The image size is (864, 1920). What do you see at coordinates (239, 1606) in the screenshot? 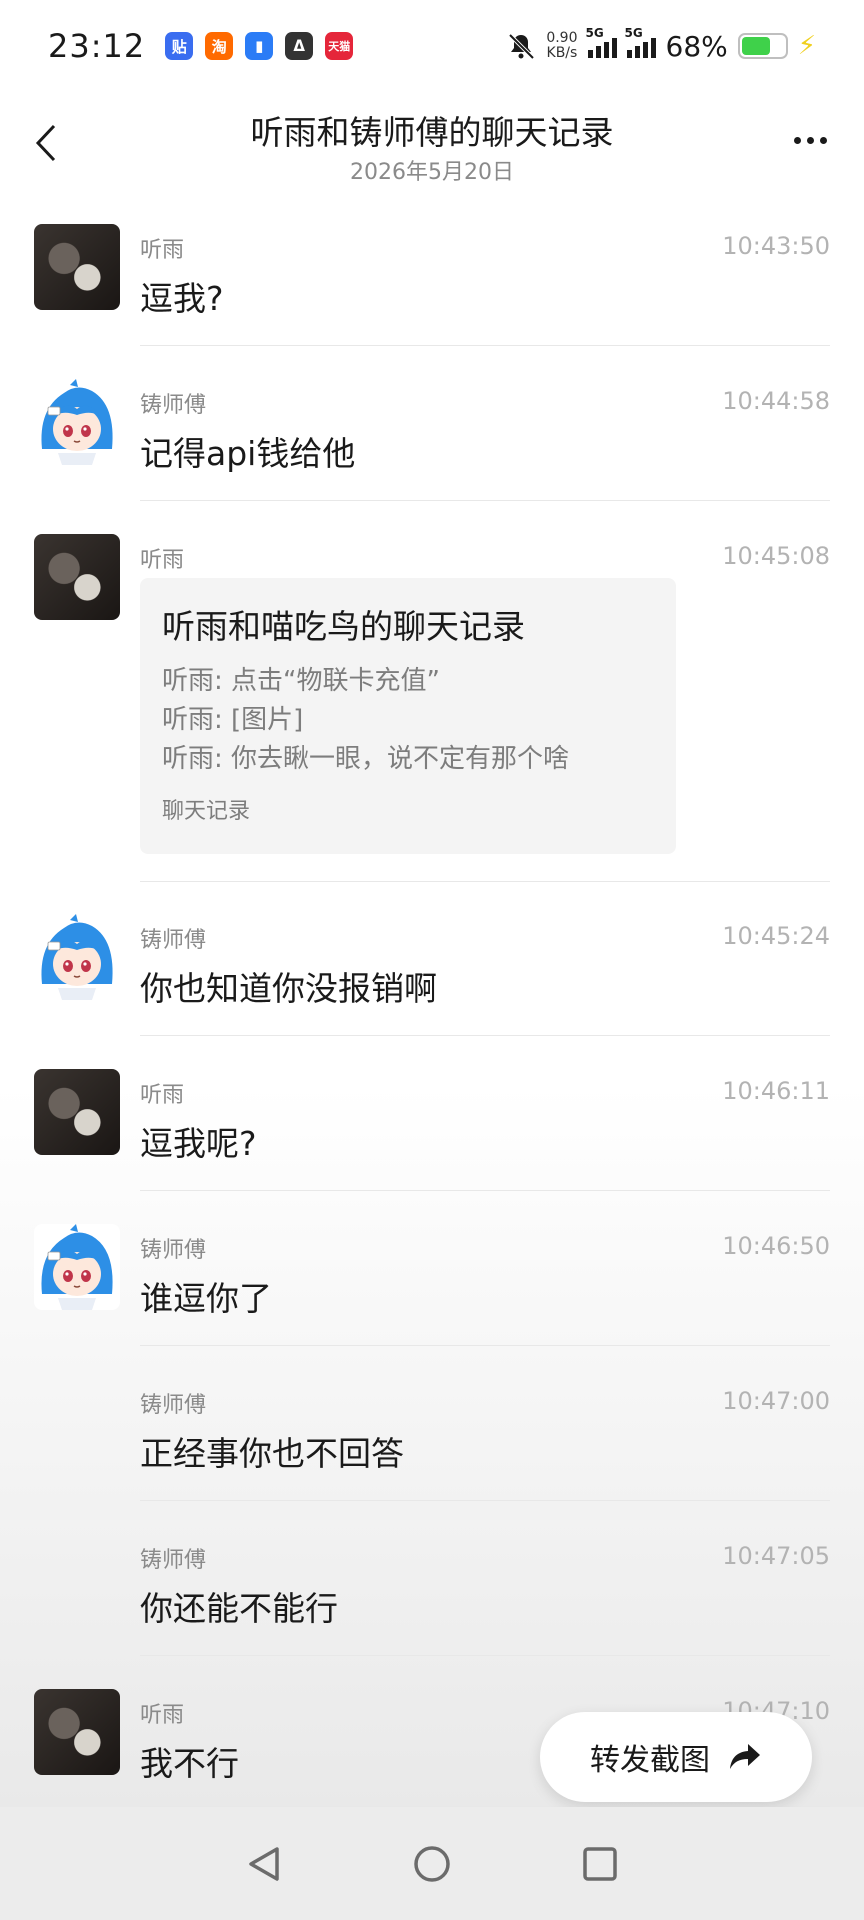
I see `message-text: 你还能不能行` at bounding box center [239, 1606].